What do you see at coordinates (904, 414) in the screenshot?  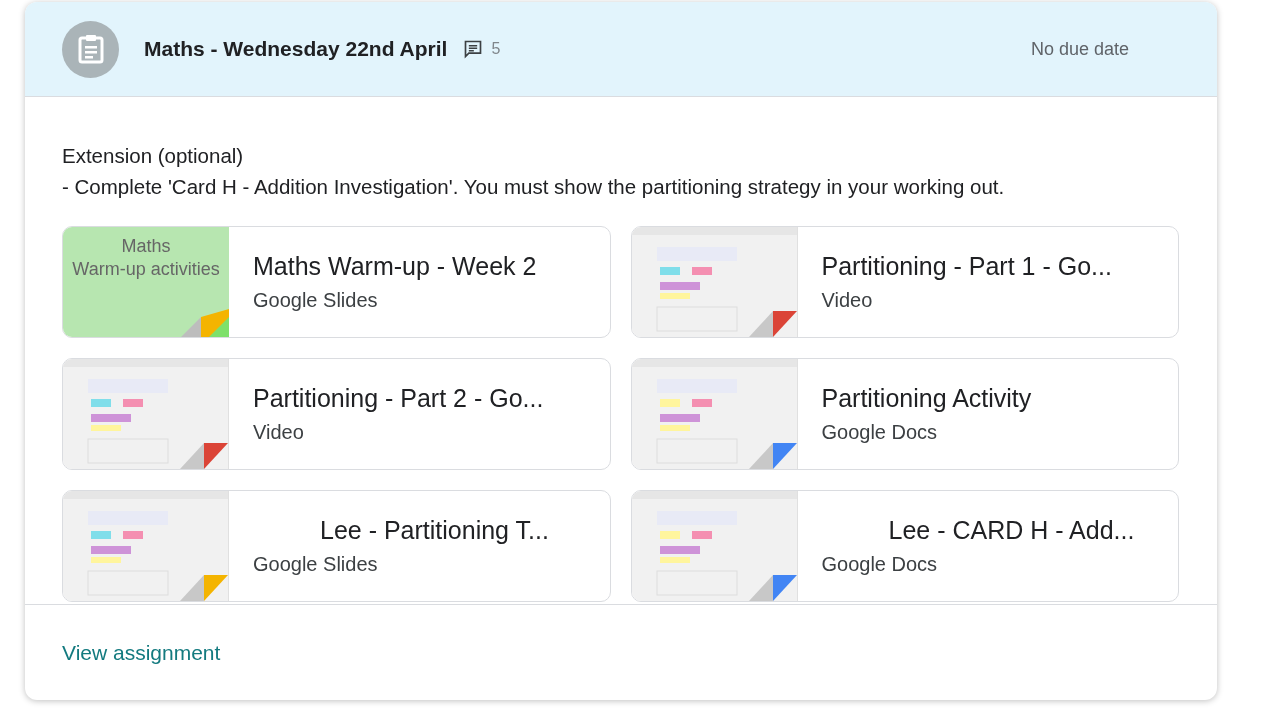 I see `attachment-card: Partitioning Activity Google Docs` at bounding box center [904, 414].